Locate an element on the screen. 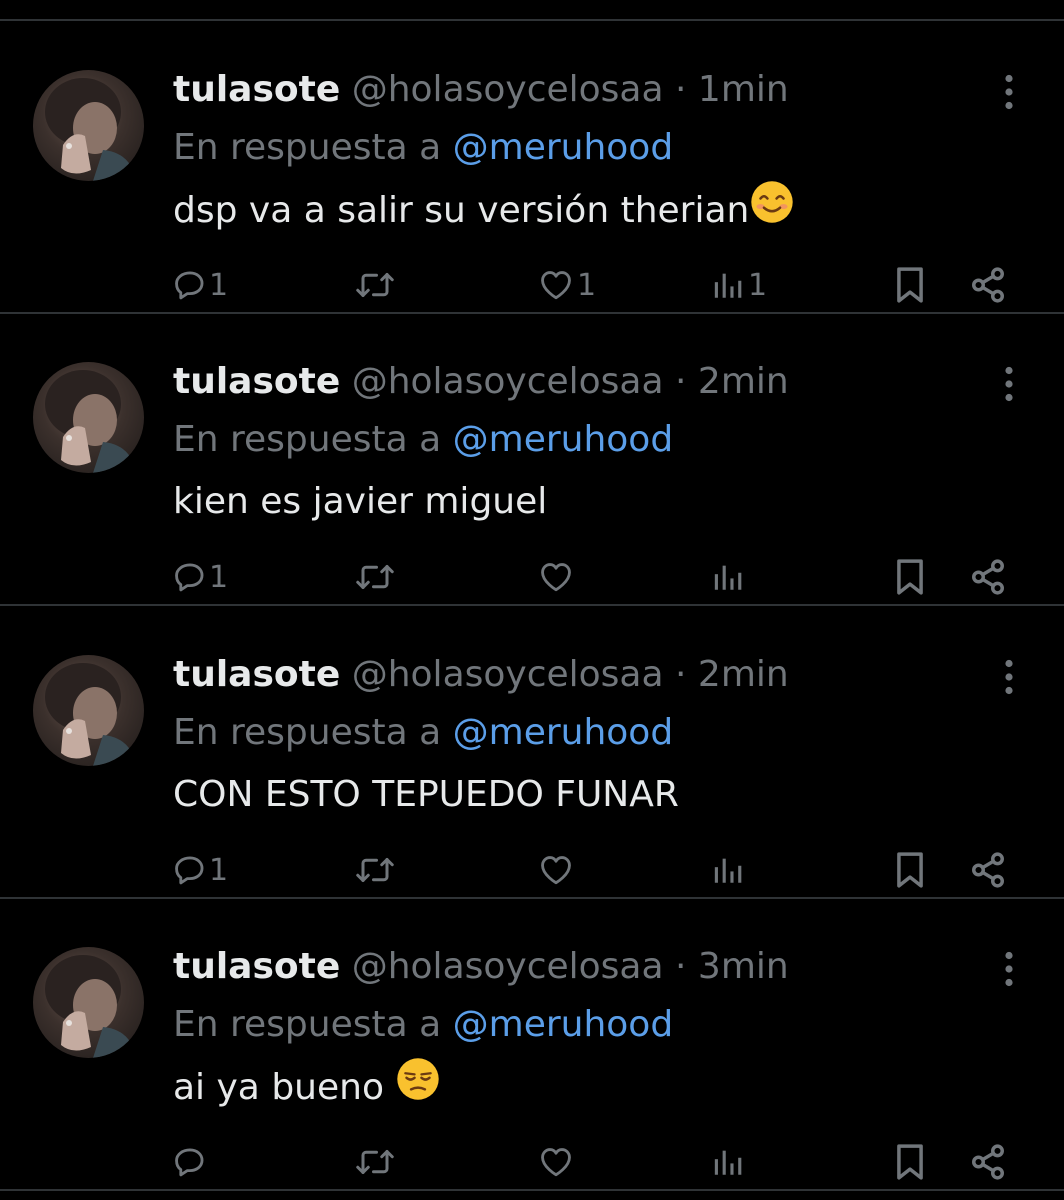 The width and height of the screenshot is (1064, 1200). tweet-text-content: ai ya bueno is located at coordinates (284, 1087).